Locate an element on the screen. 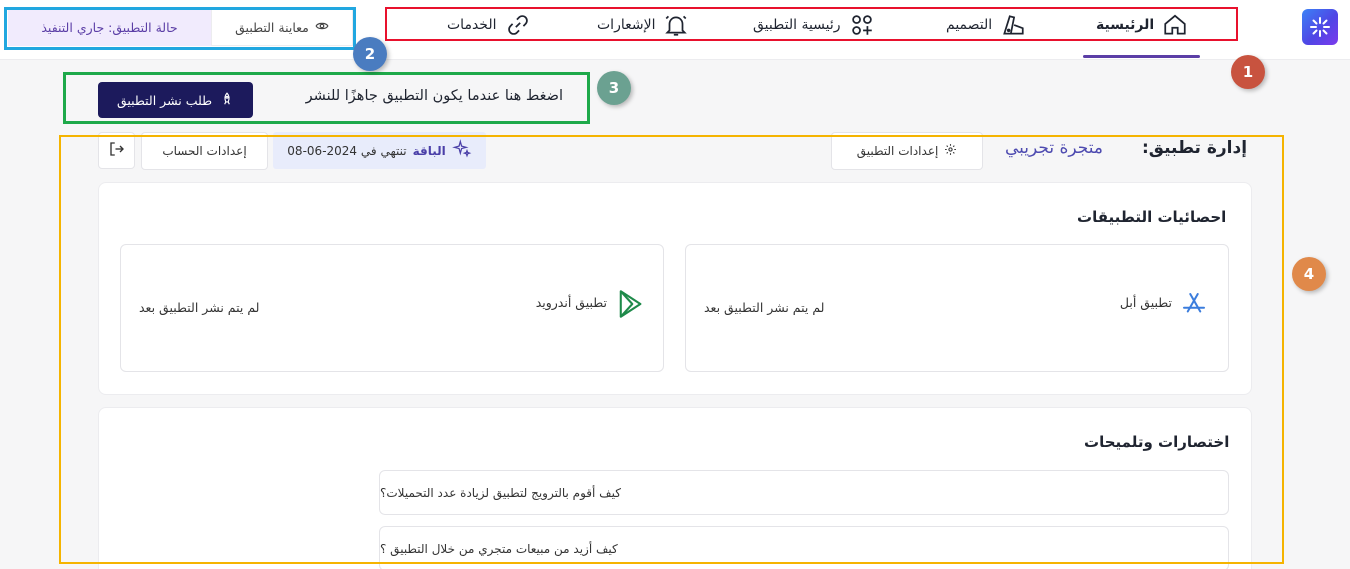  annotation-box-publish is located at coordinates (326, 98).